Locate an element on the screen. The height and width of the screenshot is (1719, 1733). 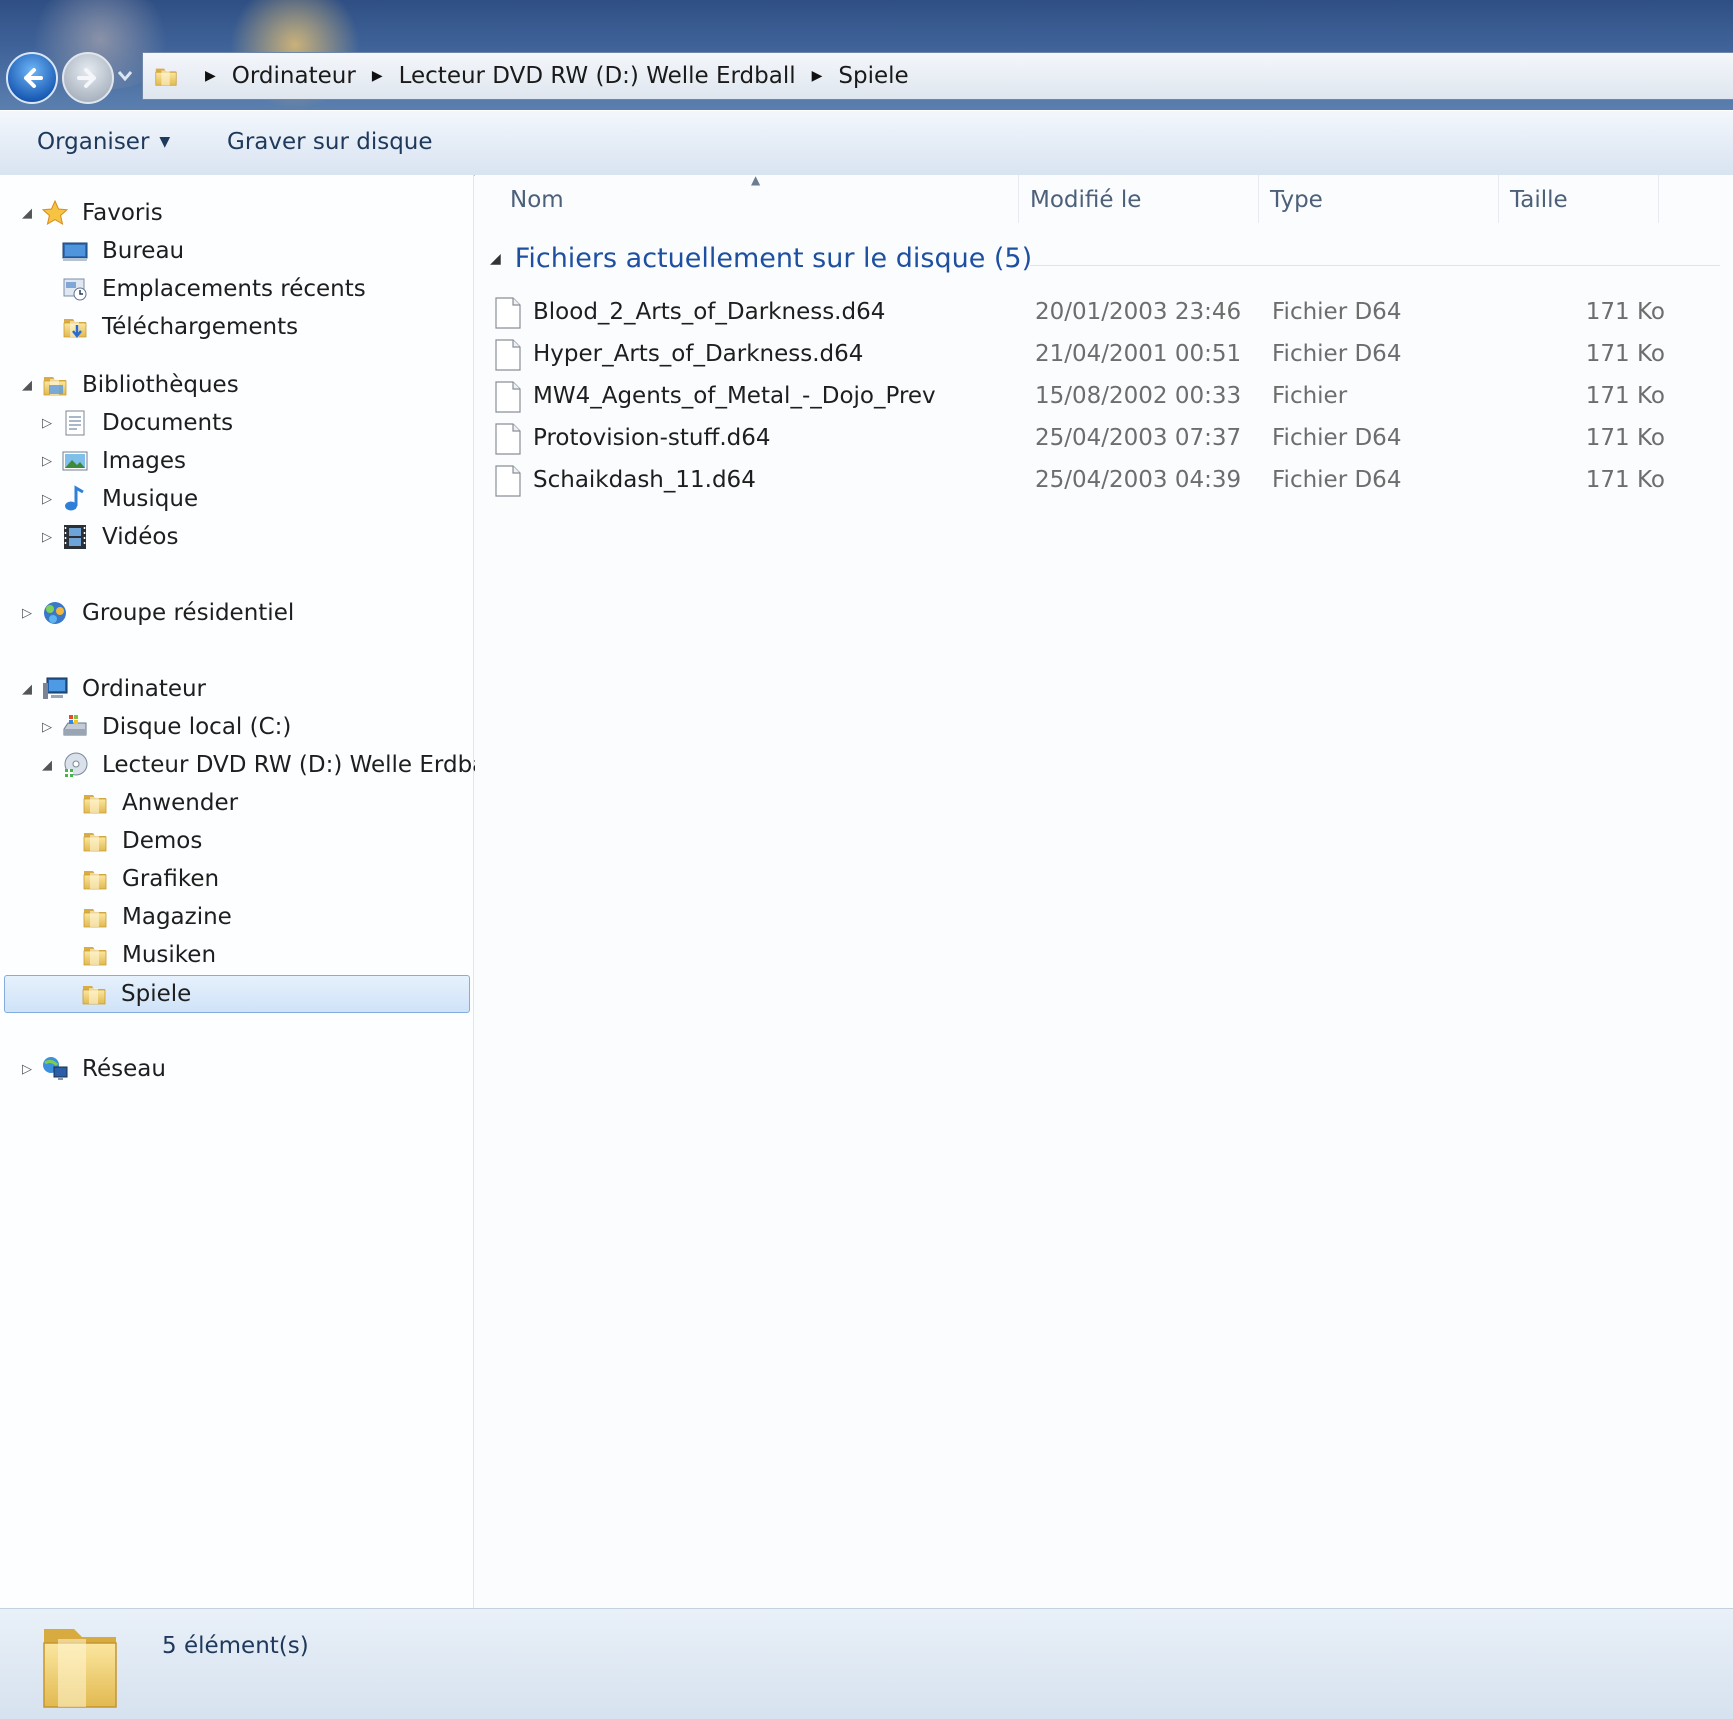
nav-music: ▷ Musique is located at coordinates (118, 499).